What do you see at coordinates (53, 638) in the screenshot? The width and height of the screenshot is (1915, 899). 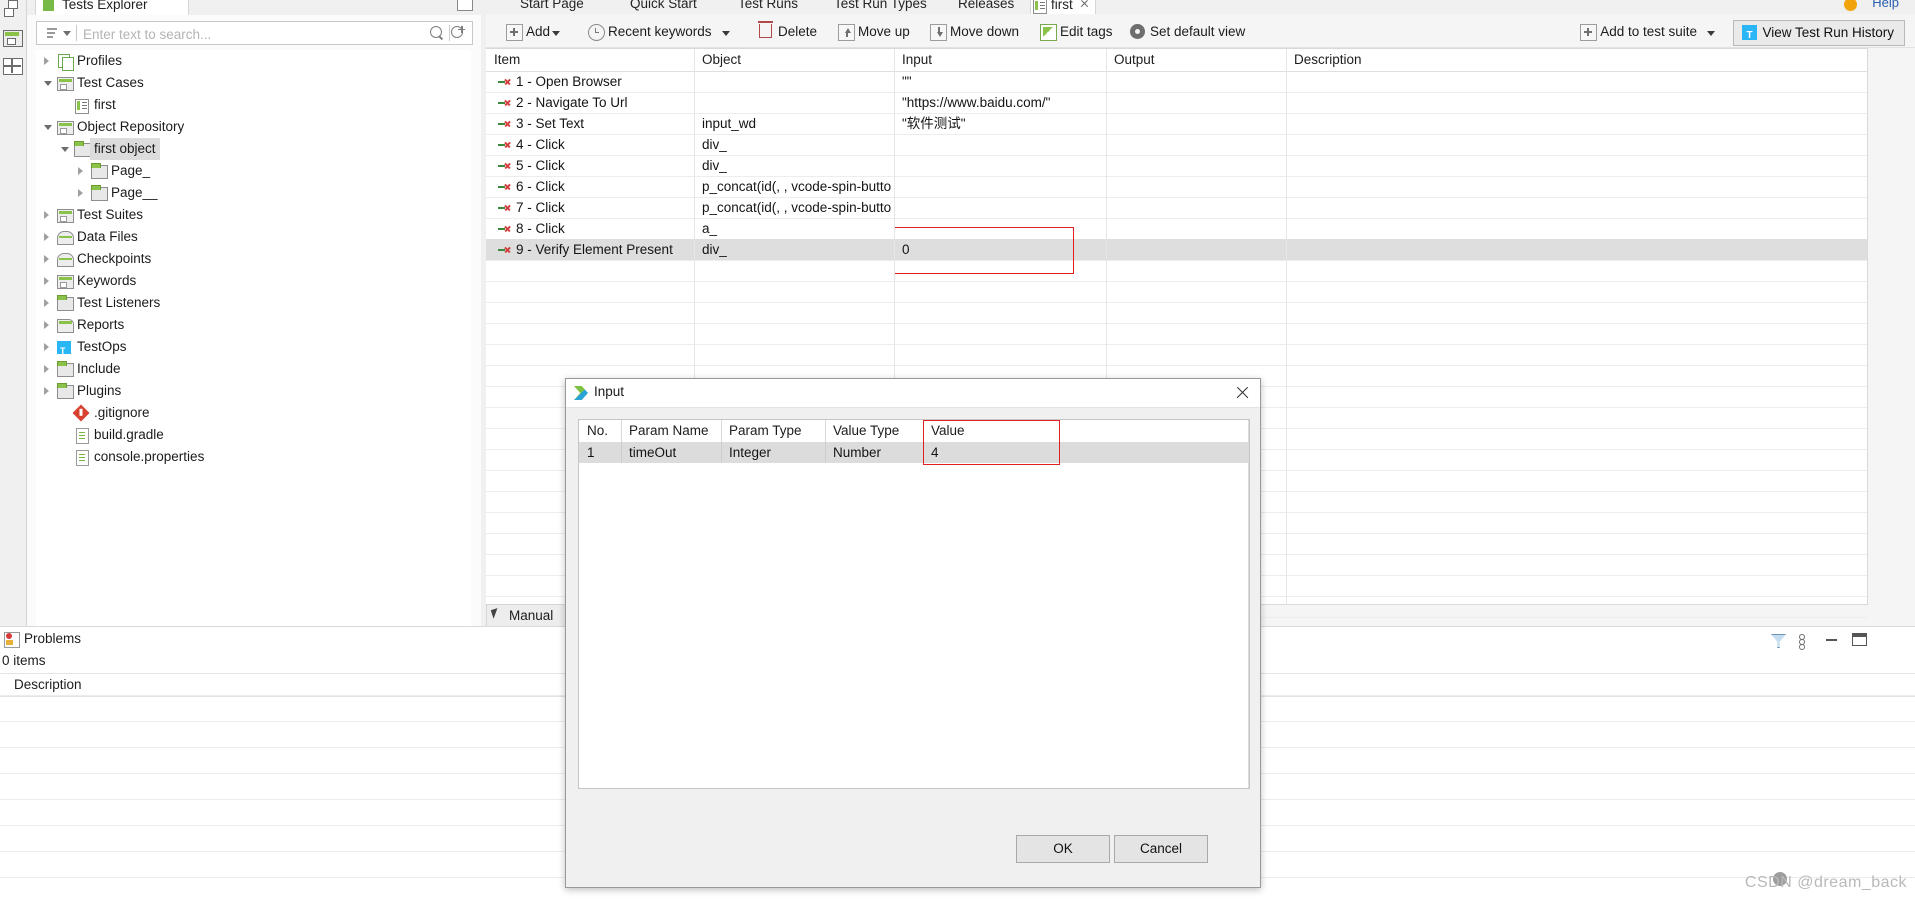 I see `tab-problems-label: Problems` at bounding box center [53, 638].